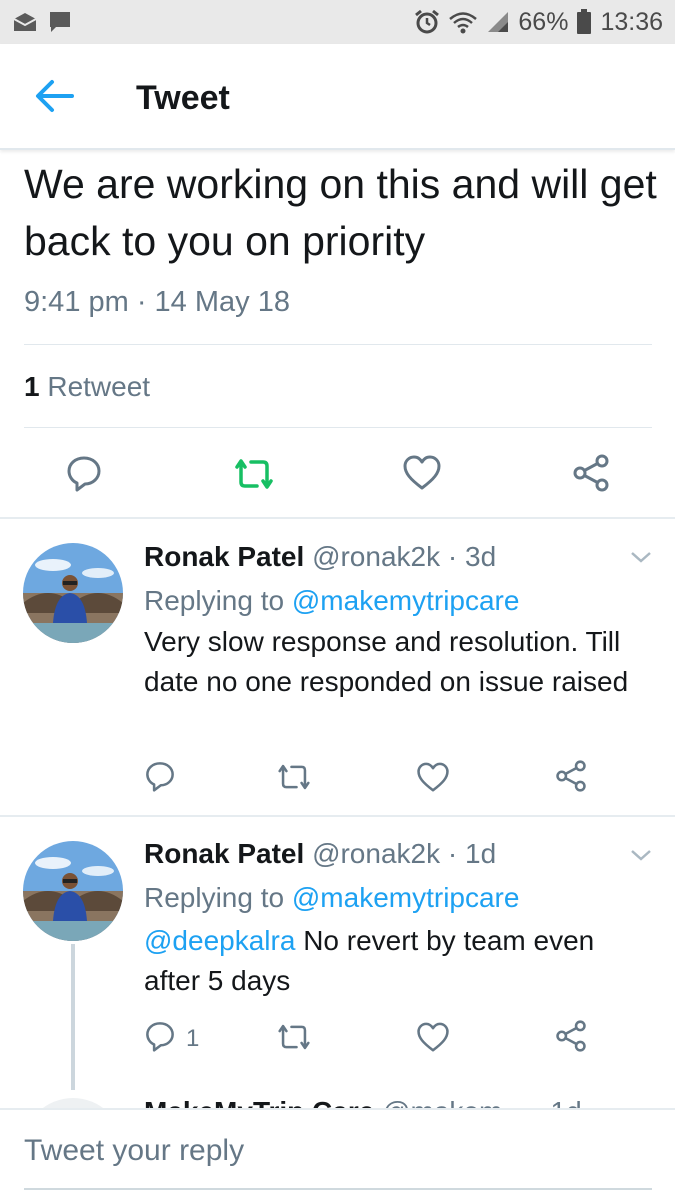  I want to click on system-icons: 66% 13:36, so click(538, 22).